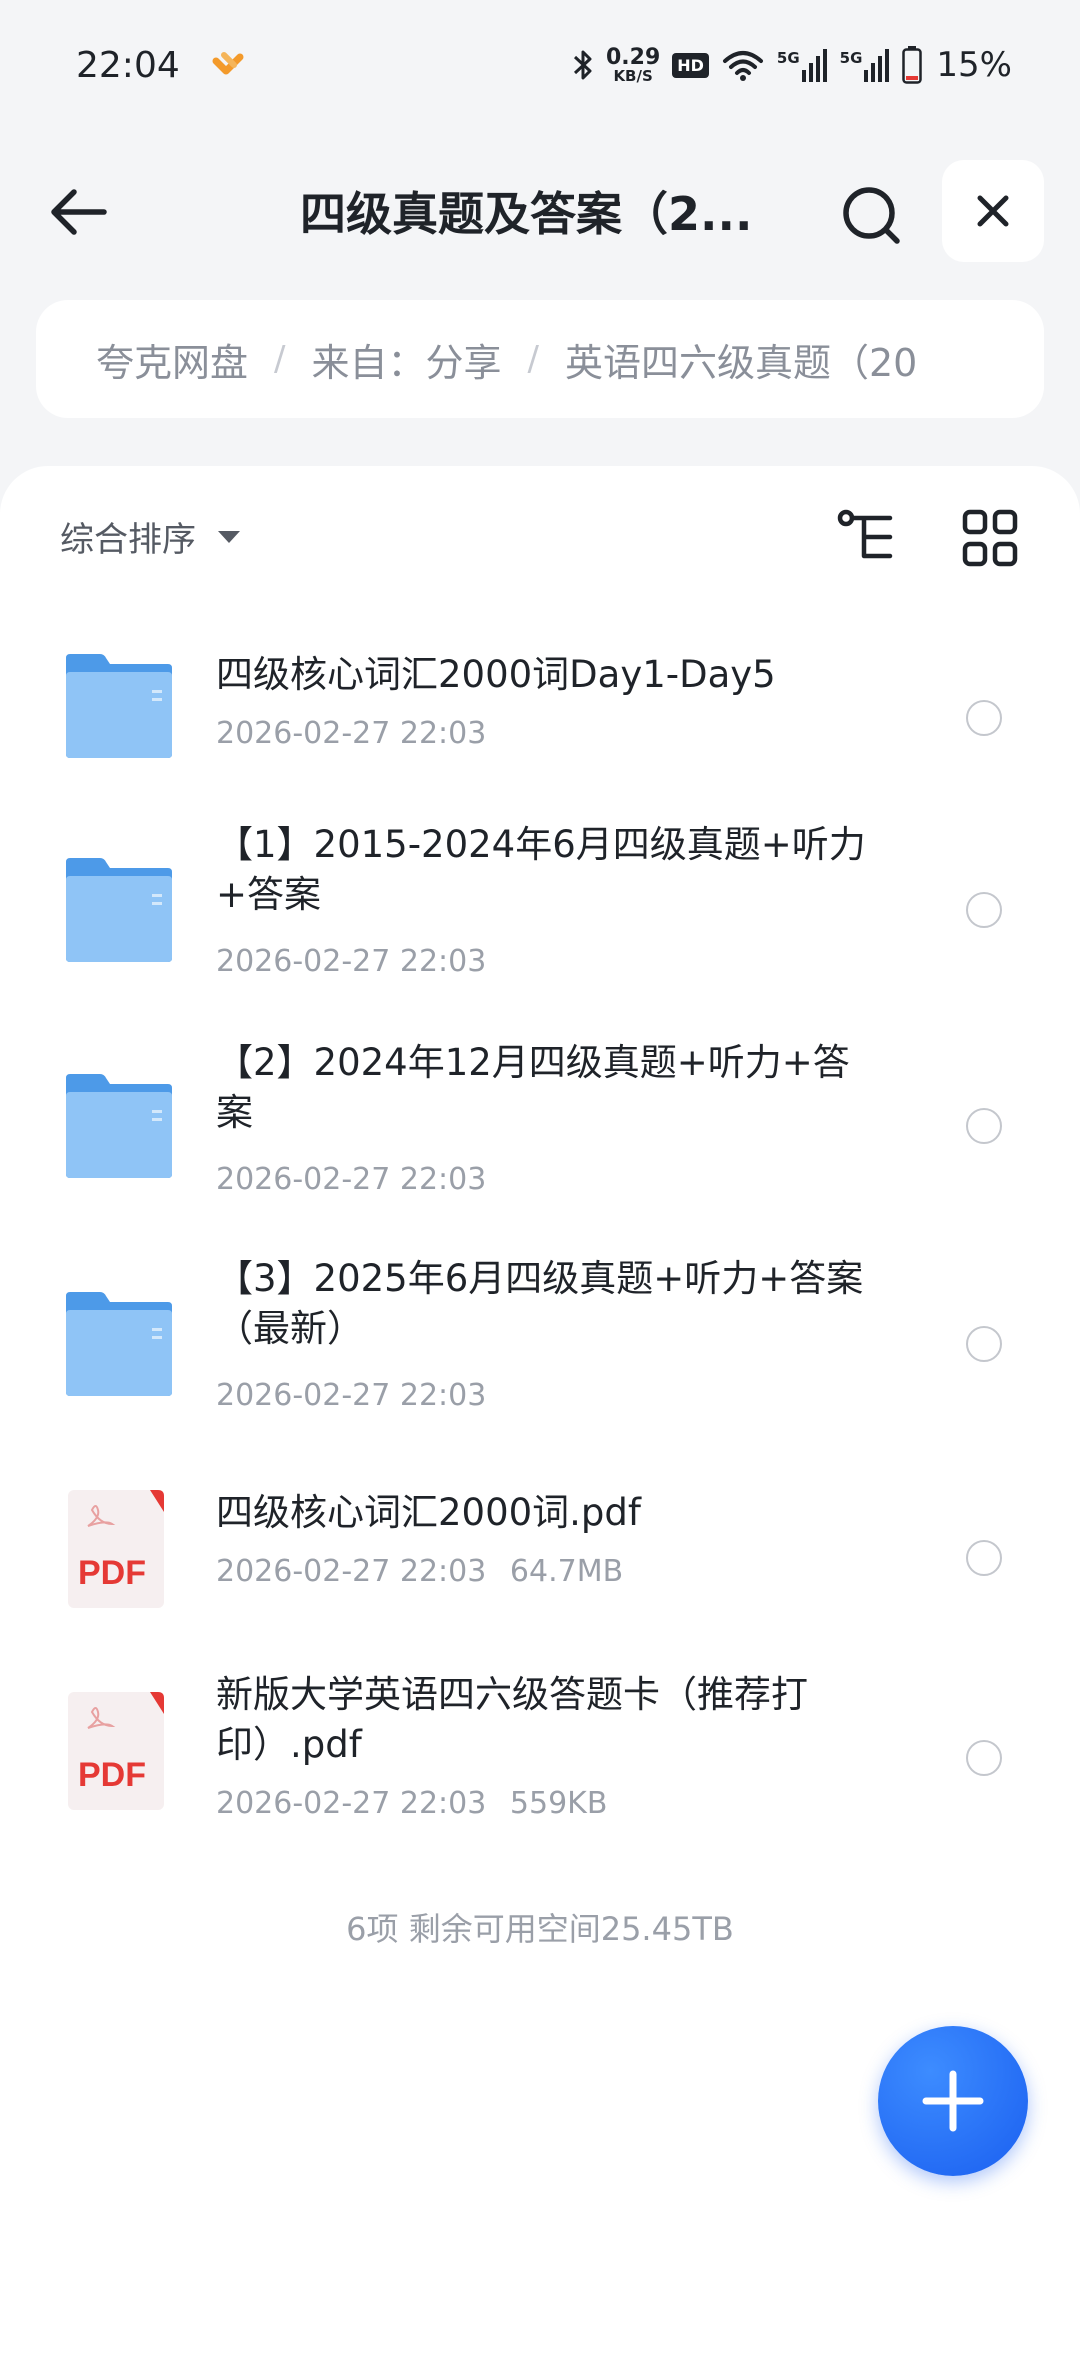  What do you see at coordinates (533, 1087) in the screenshot?
I see `file-name: 【2】2024年12月四级真题+听力+答案` at bounding box center [533, 1087].